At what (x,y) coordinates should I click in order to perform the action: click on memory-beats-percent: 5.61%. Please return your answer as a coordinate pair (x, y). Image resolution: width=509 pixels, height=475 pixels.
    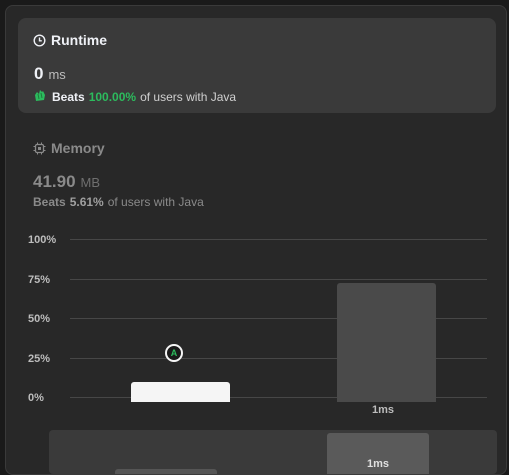
    Looking at the image, I should click on (86, 202).